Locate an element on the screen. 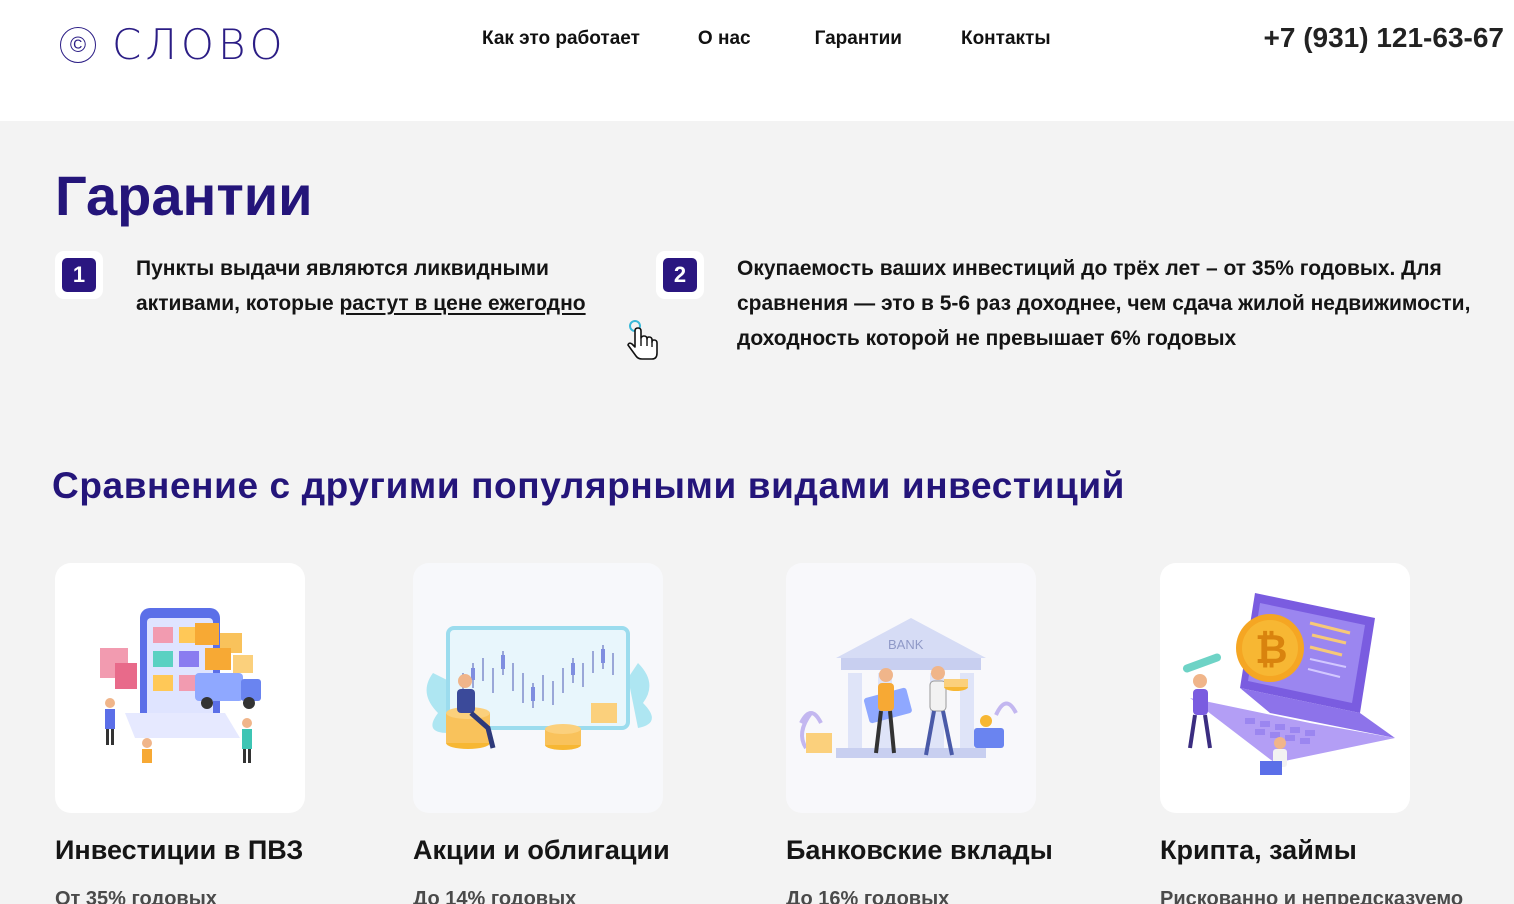  card-title: Акции и облигации is located at coordinates (541, 850).